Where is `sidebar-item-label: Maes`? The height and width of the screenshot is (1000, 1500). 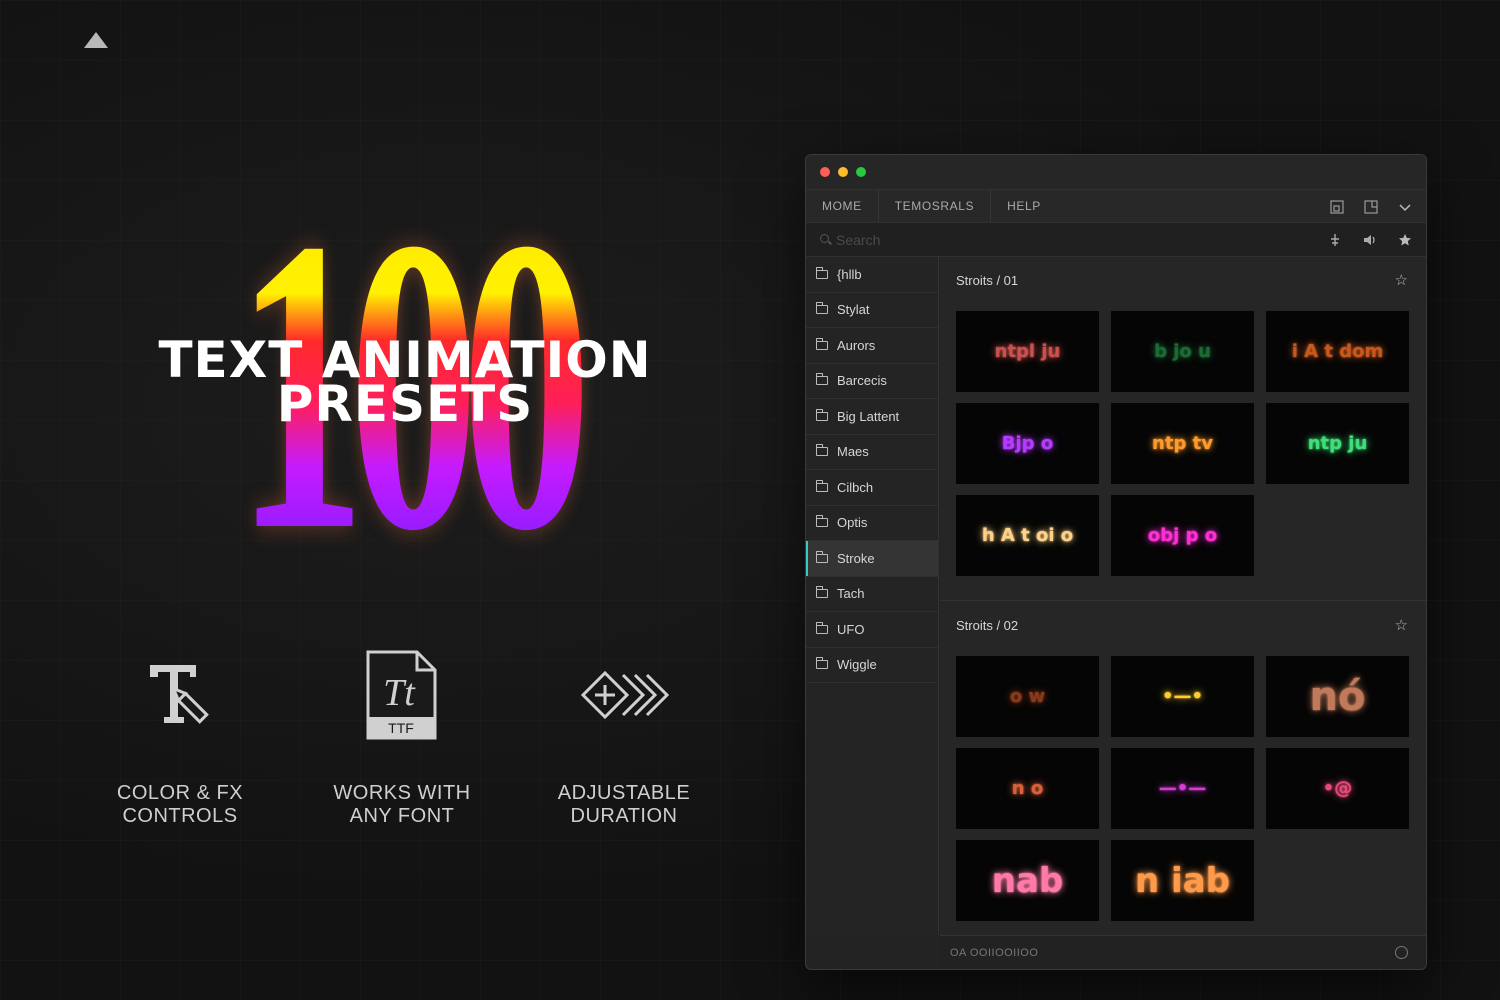 sidebar-item-label: Maes is located at coordinates (853, 452).